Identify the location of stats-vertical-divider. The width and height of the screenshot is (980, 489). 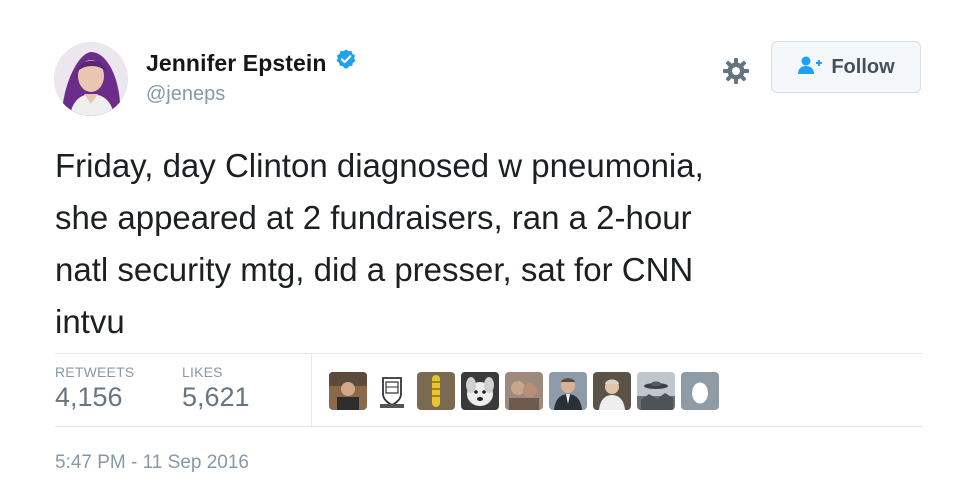
(311, 390).